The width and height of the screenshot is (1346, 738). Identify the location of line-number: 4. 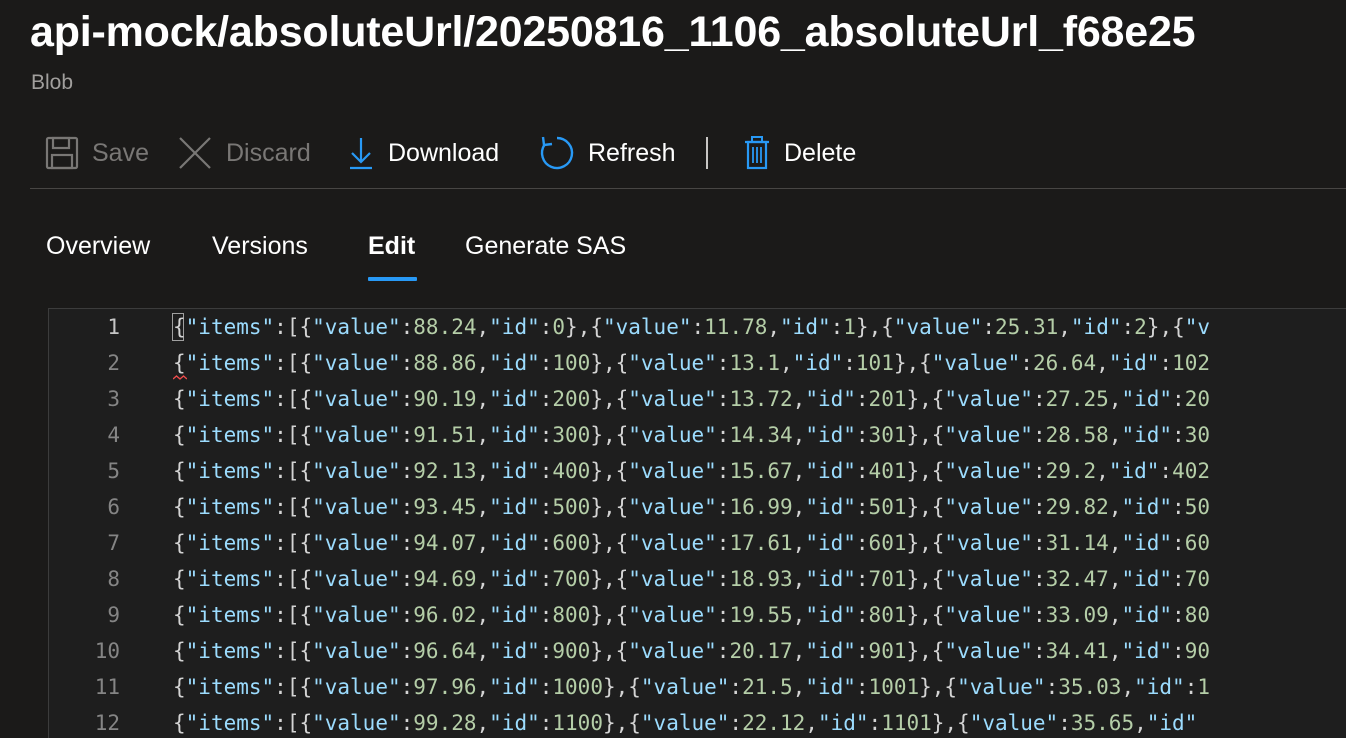
(113, 435).